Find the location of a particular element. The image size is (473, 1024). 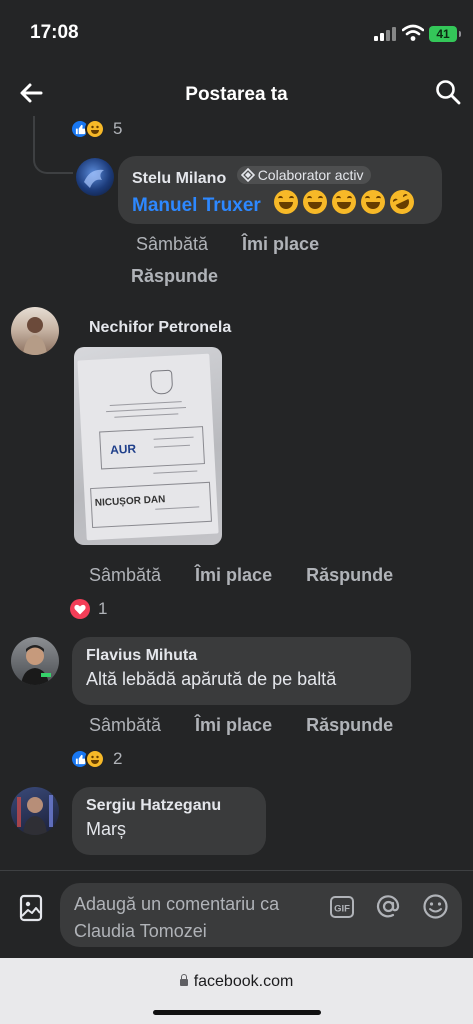

browser-bar: facebook.com is located at coordinates (236, 991).